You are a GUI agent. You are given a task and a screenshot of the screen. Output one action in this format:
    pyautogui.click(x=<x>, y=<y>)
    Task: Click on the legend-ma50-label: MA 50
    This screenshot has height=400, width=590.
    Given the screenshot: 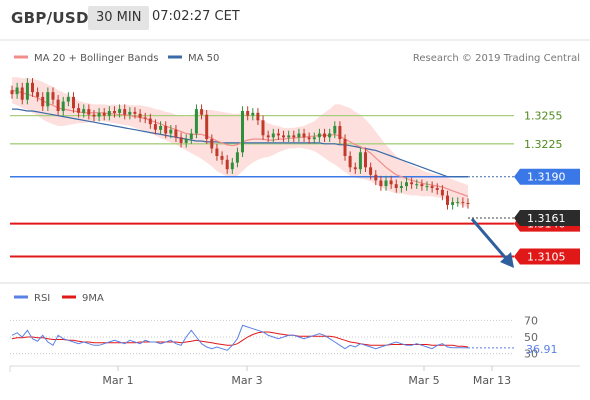 What is the action you would take?
    pyautogui.click(x=203, y=58)
    